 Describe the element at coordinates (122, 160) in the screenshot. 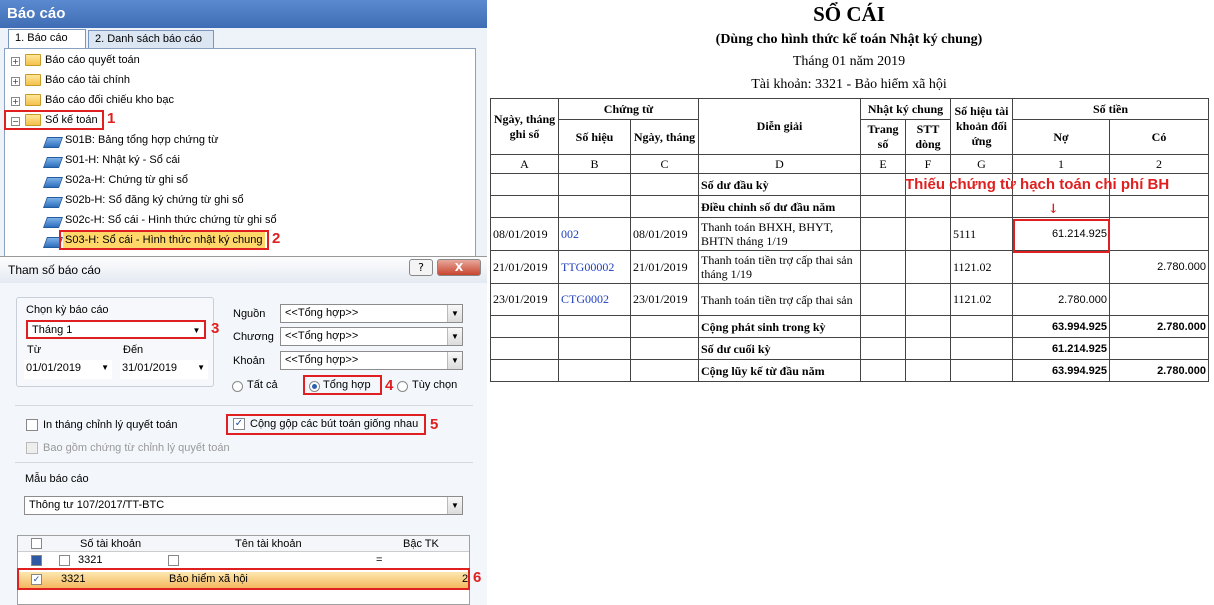

I see `tree-item-s01h: S01-H: Nhật ký - Sổ cái` at that location.